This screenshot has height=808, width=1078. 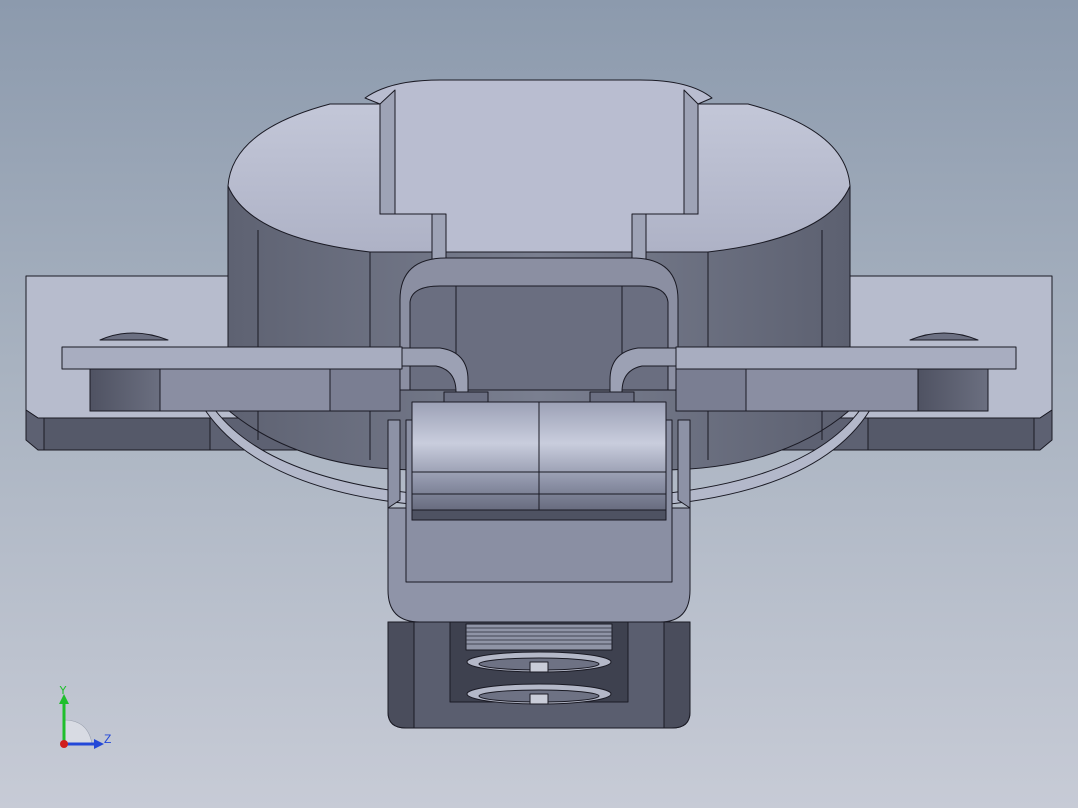 What do you see at coordinates (85, 717) in the screenshot?
I see `axis-triad: Y Z` at bounding box center [85, 717].